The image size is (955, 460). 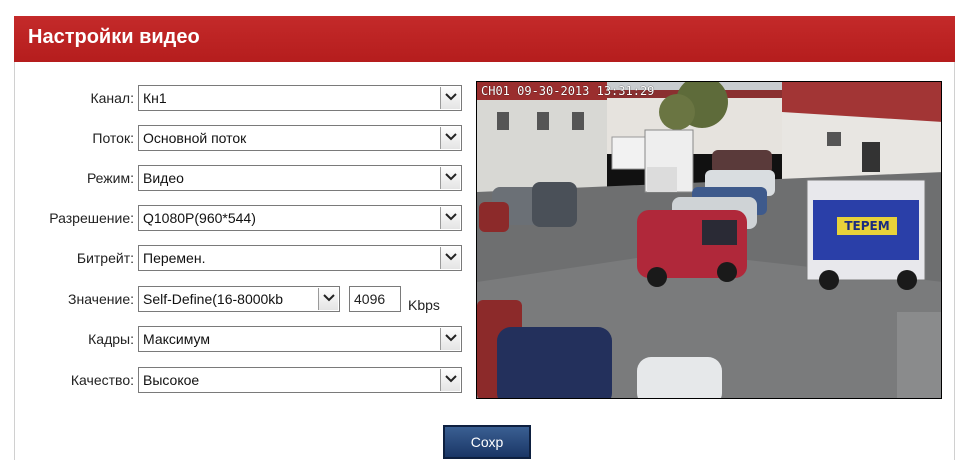 I want to click on framerate-label: Кадры:, so click(x=111, y=339).